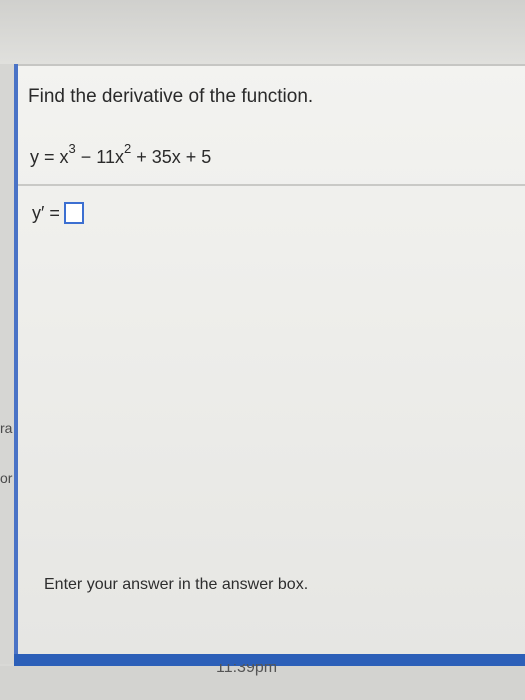 This screenshot has width=525, height=700. I want to click on left-fragment-text: or, so click(6, 478).